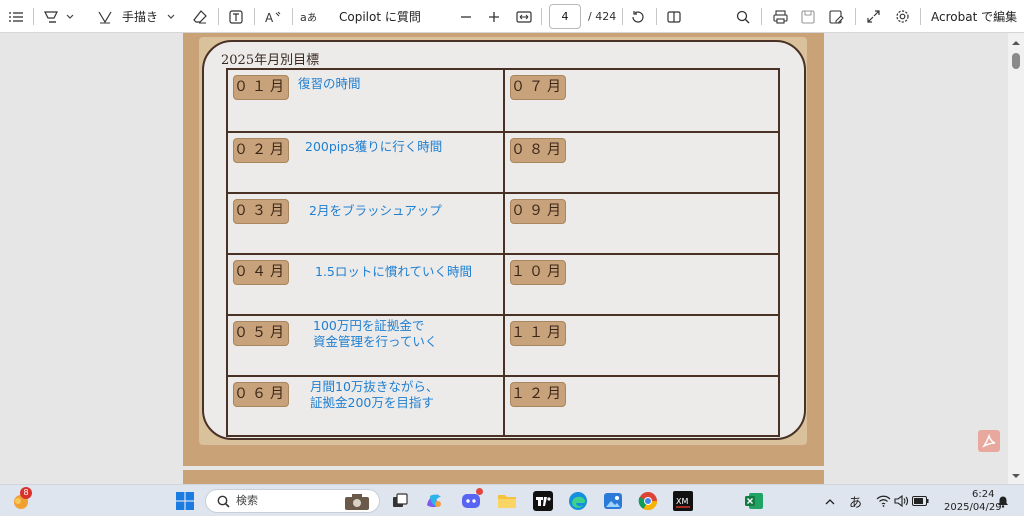  I want to click on month-cell-10: １０月, so click(642, 285).